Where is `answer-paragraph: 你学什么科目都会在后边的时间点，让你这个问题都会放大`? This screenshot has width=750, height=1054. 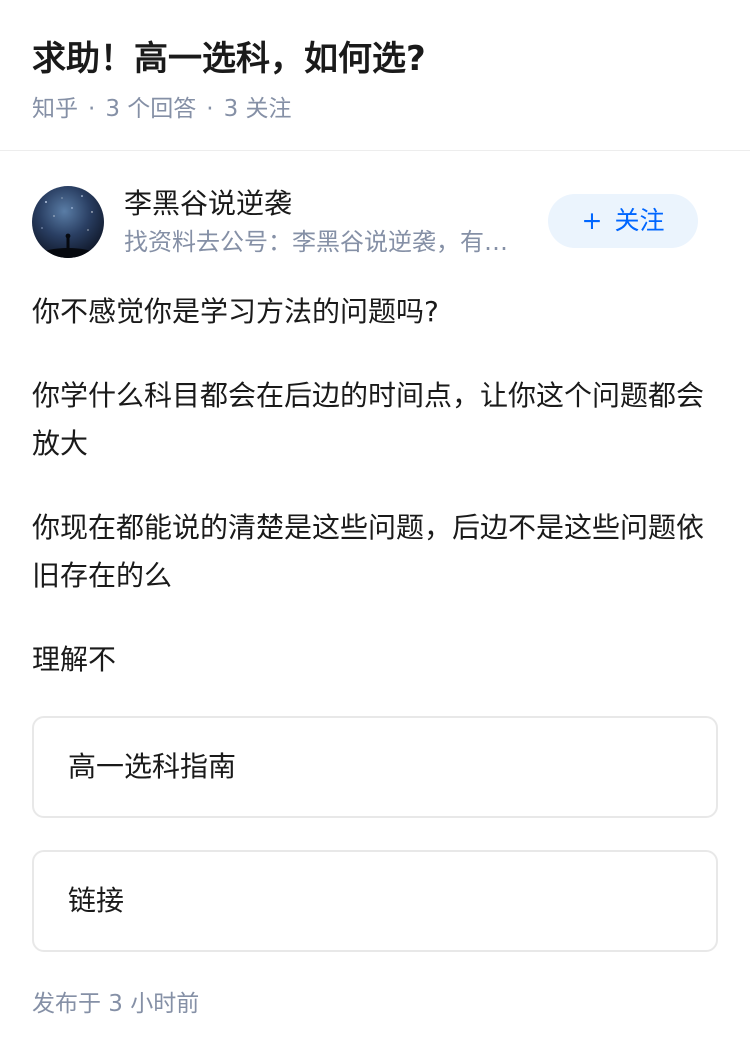
answer-paragraph: 你学什么科目都会在后边的时间点，让你这个问题都会放大 is located at coordinates (368, 419).